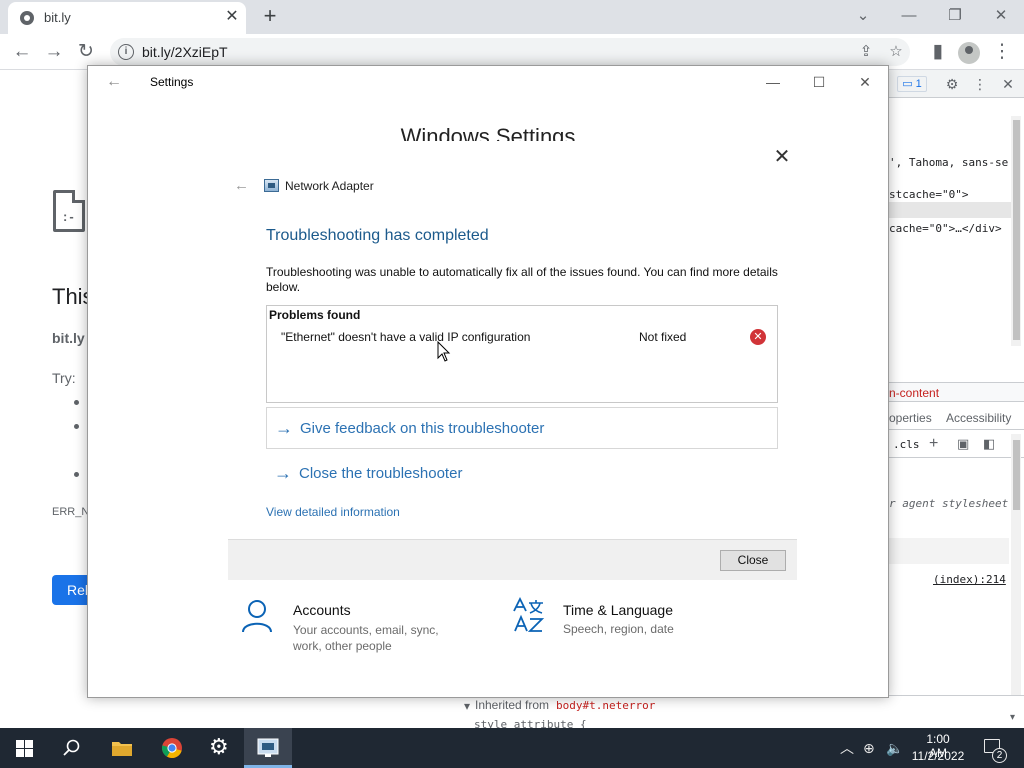 This screenshot has height=768, width=1024. I want to click on code-line: ', Tahoma, sans-se, so click(949, 162).